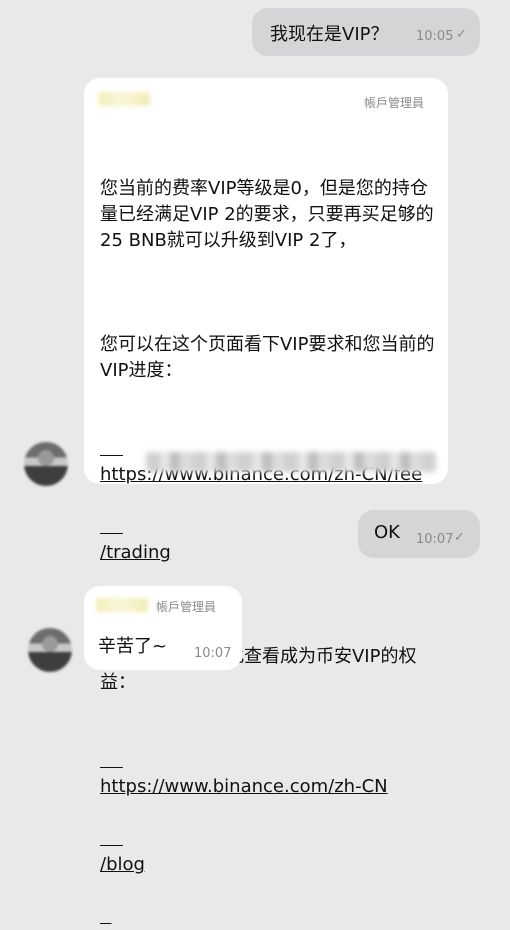 The width and height of the screenshot is (510, 930). What do you see at coordinates (387, 532) in the screenshot?
I see `message-text: OK` at bounding box center [387, 532].